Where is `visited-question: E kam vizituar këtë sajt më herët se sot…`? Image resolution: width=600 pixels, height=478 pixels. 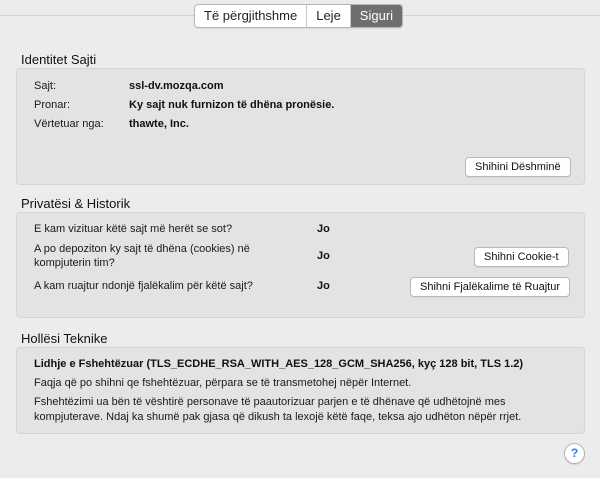 visited-question: E kam vizituar këtë sajt më herët se sot… is located at coordinates (133, 229).